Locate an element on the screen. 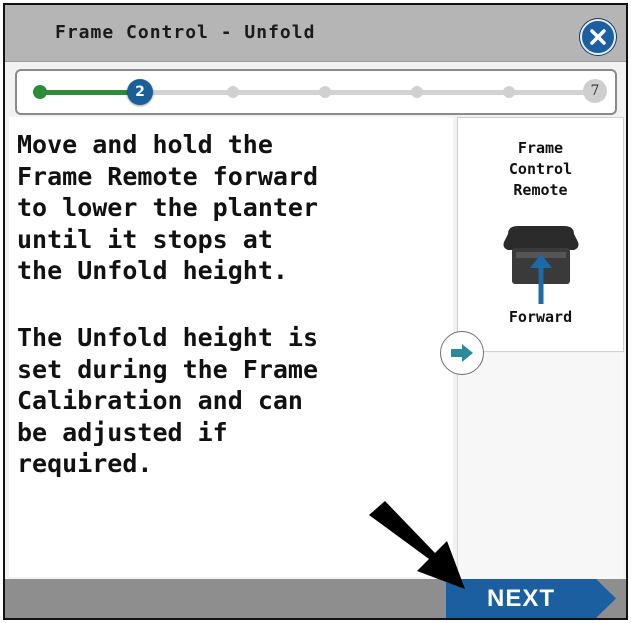 The width and height of the screenshot is (631, 623). total-steps-indicator: 7 is located at coordinates (595, 91).